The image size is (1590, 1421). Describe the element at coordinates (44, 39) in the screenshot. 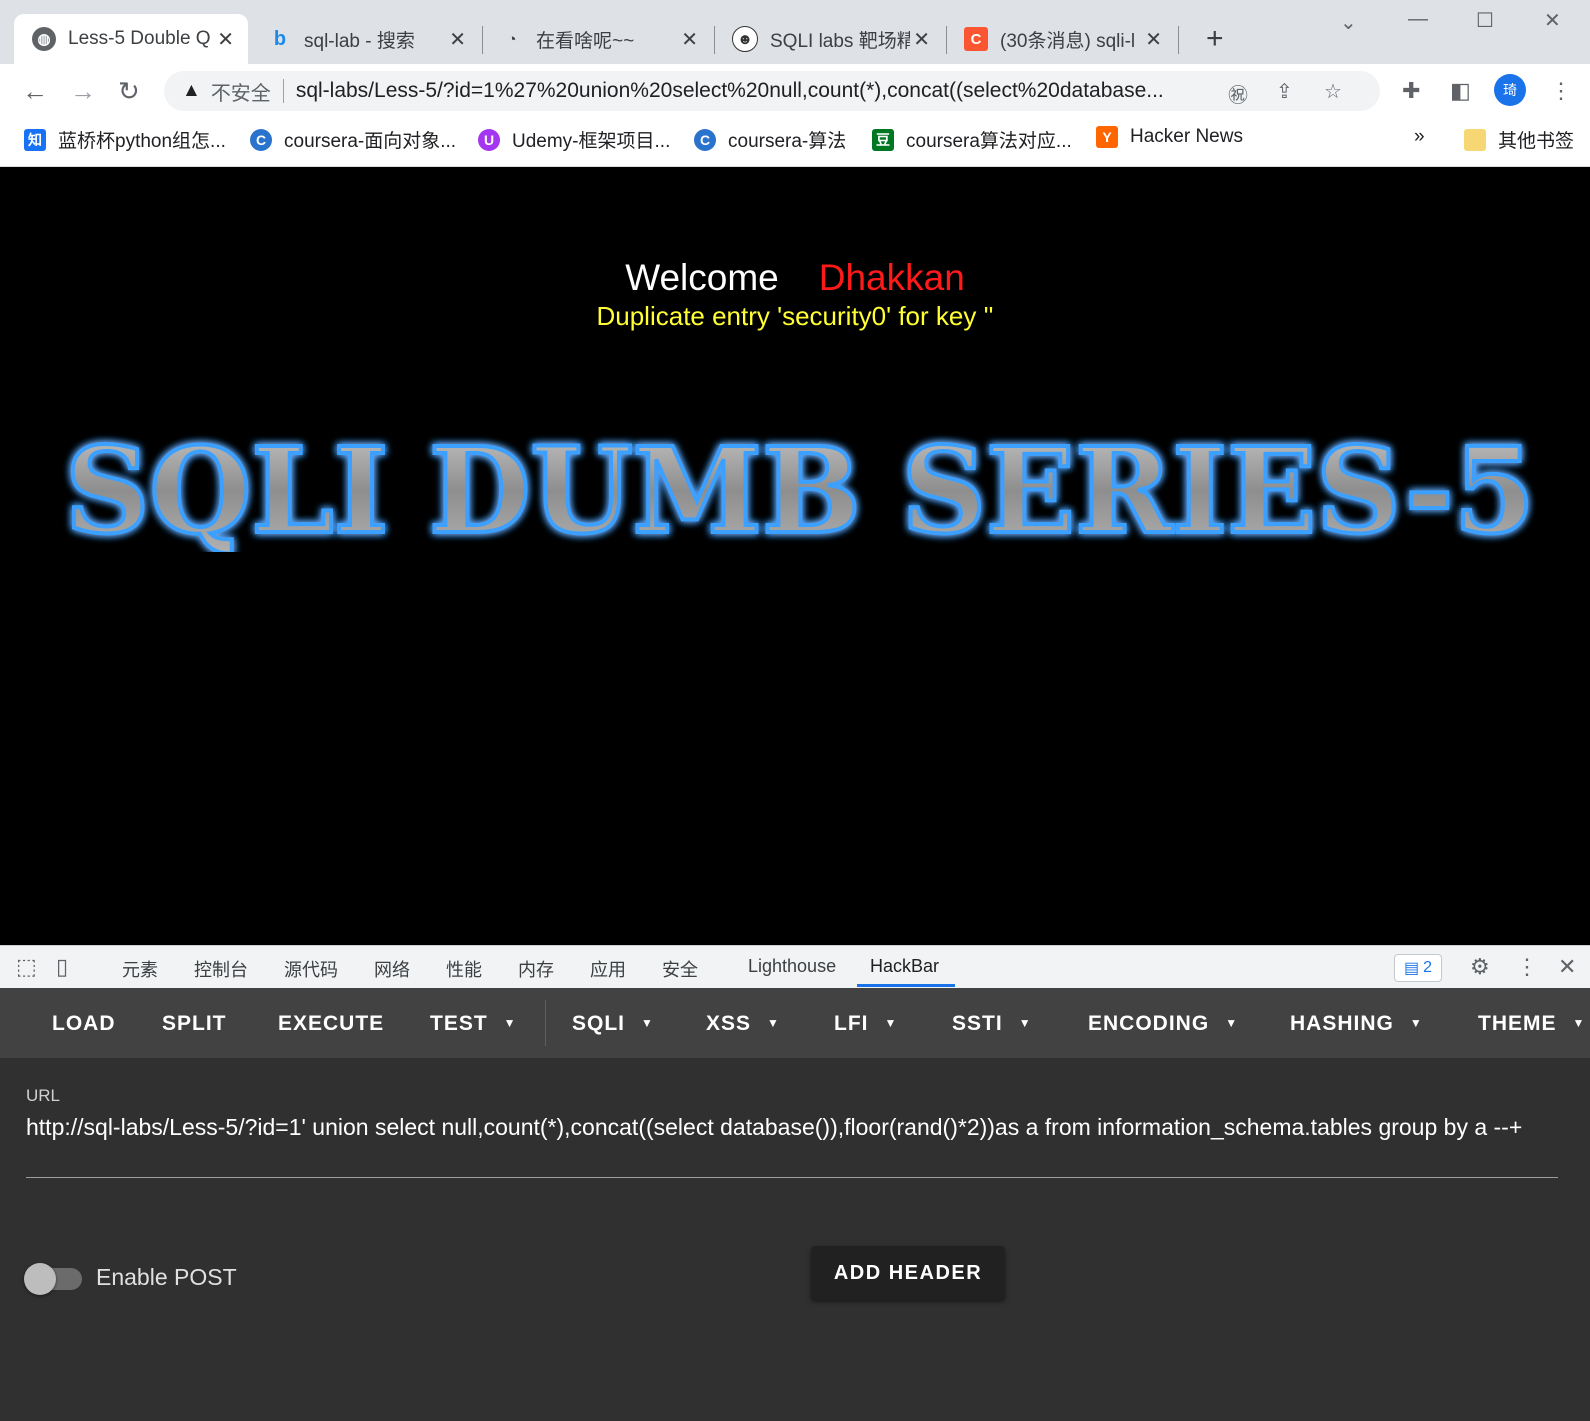

I see `globe-icon: ◍` at that location.